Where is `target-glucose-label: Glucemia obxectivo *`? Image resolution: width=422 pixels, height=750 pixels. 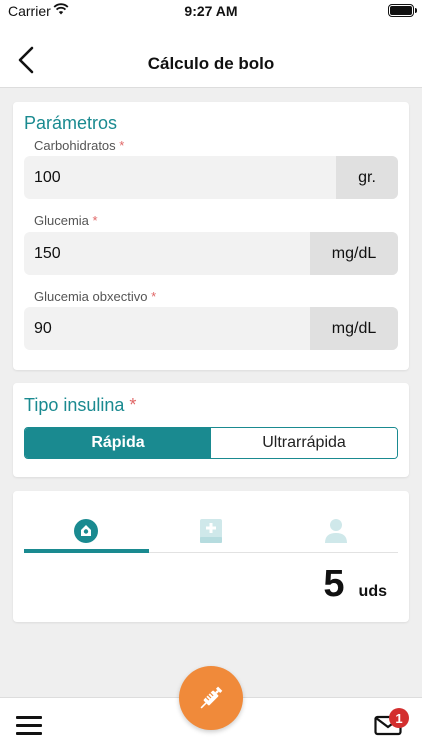
target-glucose-label: Glucemia obxectivo * is located at coordinates (95, 296).